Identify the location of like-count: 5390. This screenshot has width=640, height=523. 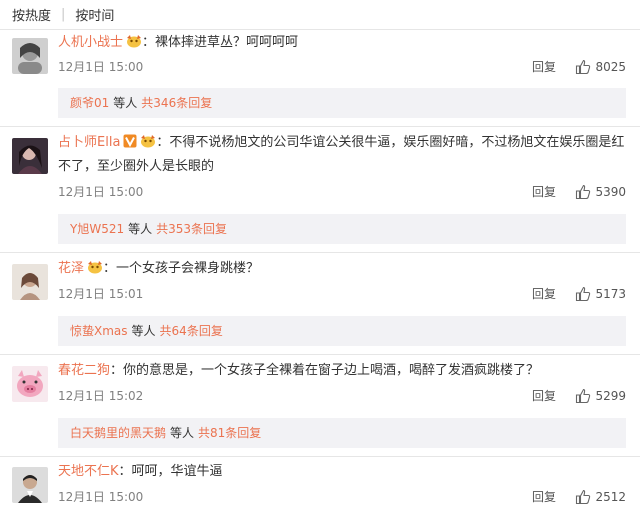
(610, 192).